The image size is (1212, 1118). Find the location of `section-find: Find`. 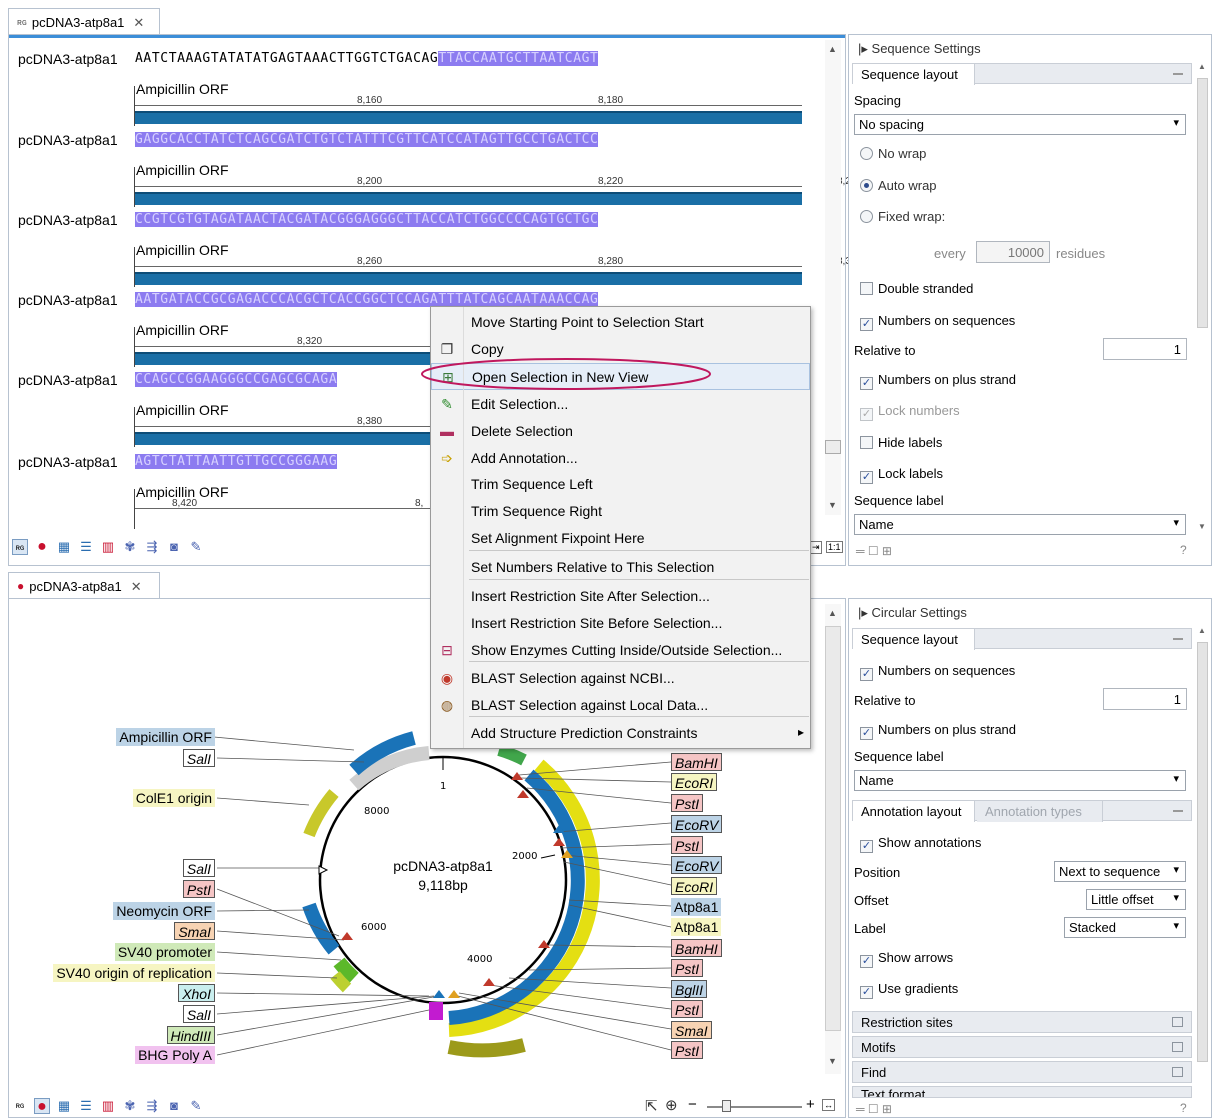

section-find: Find is located at coordinates (1022, 1072).